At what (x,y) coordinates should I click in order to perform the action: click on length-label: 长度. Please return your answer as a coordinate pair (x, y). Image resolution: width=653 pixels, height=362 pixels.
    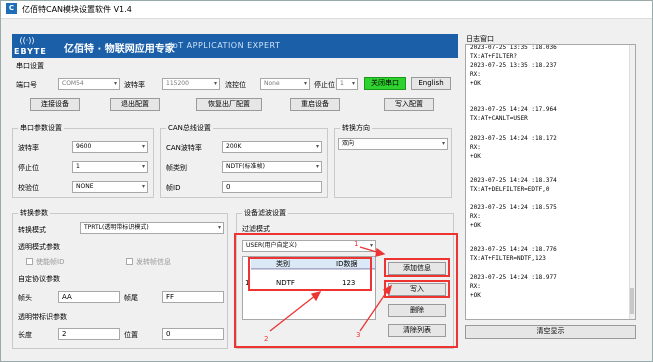
    Looking at the image, I should click on (25, 335).